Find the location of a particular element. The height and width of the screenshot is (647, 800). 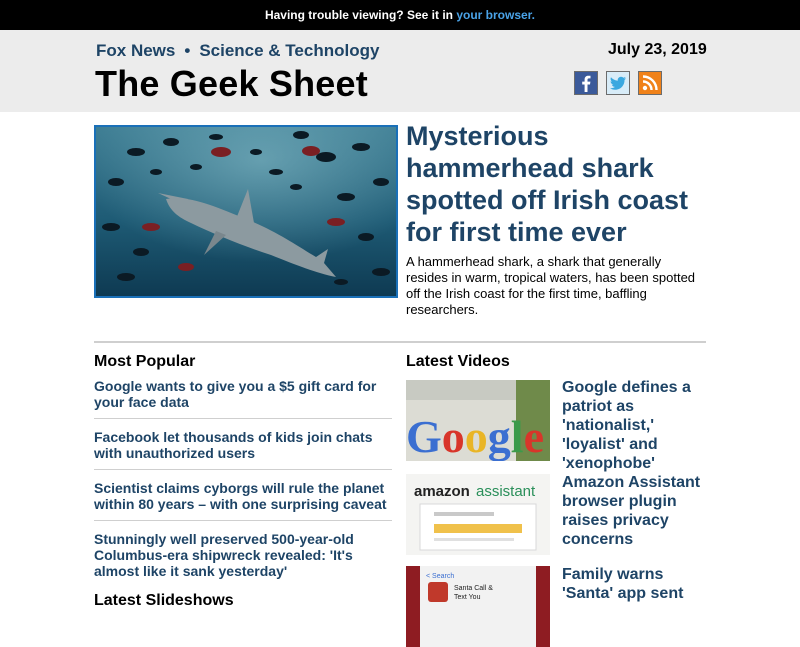

breadcrumb: Fox News • Science & Technology is located at coordinates (237, 51).